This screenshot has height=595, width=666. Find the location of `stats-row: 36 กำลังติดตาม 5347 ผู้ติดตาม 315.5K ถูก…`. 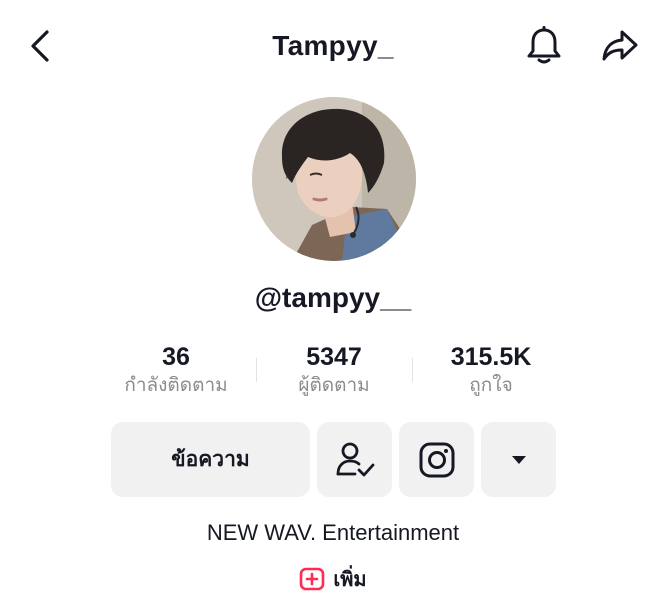

stats-row: 36 กำลังติดตาม 5347 ผู้ติดตาม 315.5K ถูก… is located at coordinates (334, 372).